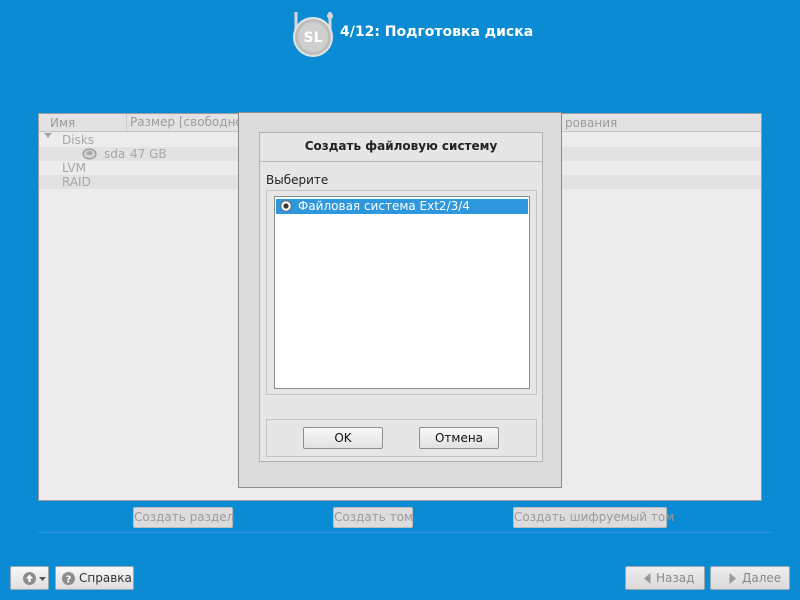  What do you see at coordinates (384, 206) in the screenshot?
I see `list-item-label: Файловая система Ext2/3/4` at bounding box center [384, 206].